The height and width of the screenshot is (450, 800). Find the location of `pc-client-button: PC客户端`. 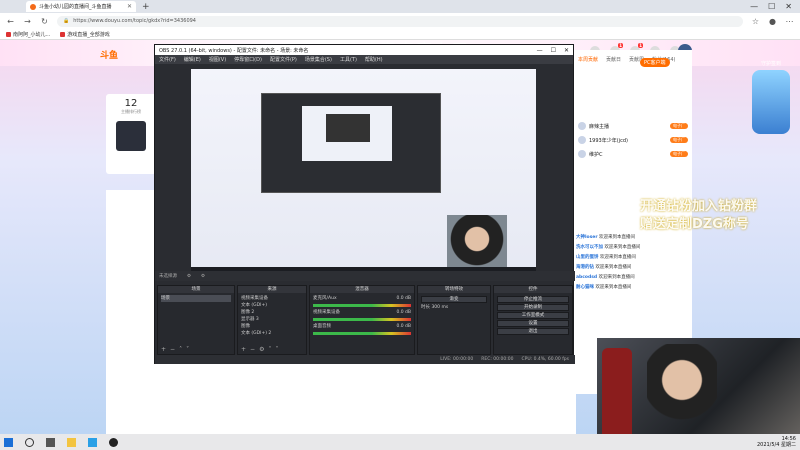

pc-client-button: PC客户端 is located at coordinates (655, 62).